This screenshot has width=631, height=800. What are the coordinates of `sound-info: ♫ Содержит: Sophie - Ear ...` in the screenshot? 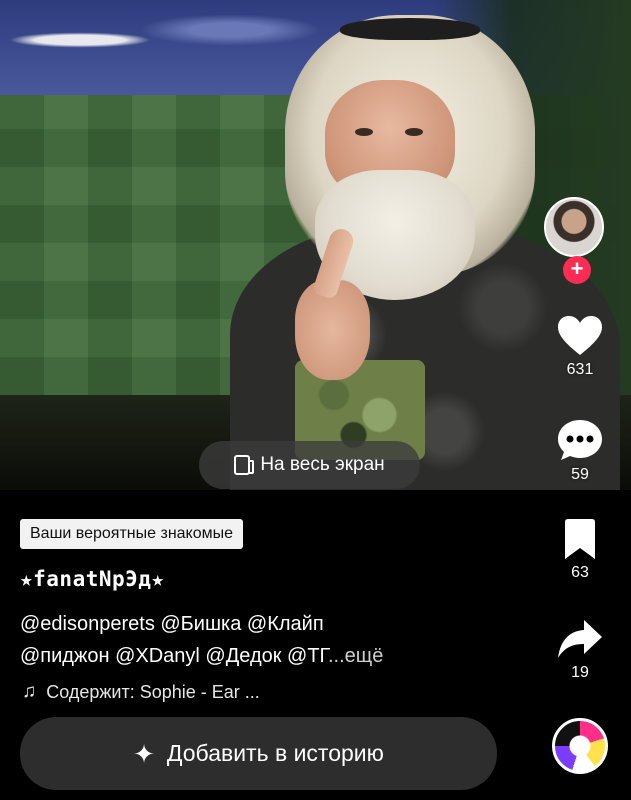 It's located at (141, 692).